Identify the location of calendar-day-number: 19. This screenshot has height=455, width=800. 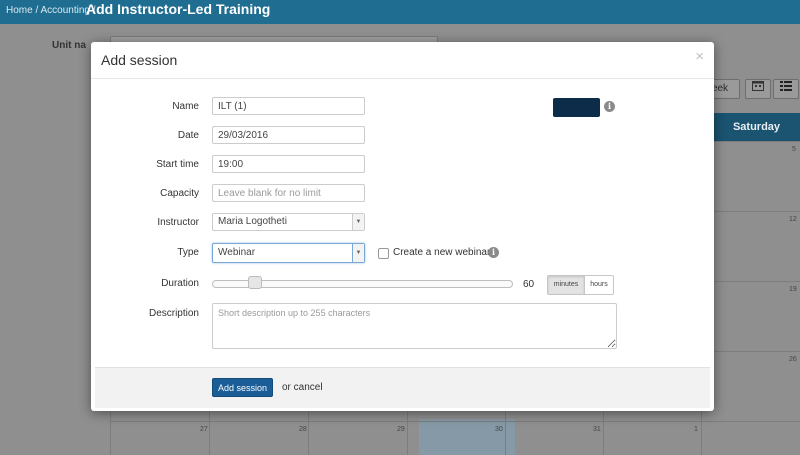
(793, 289).